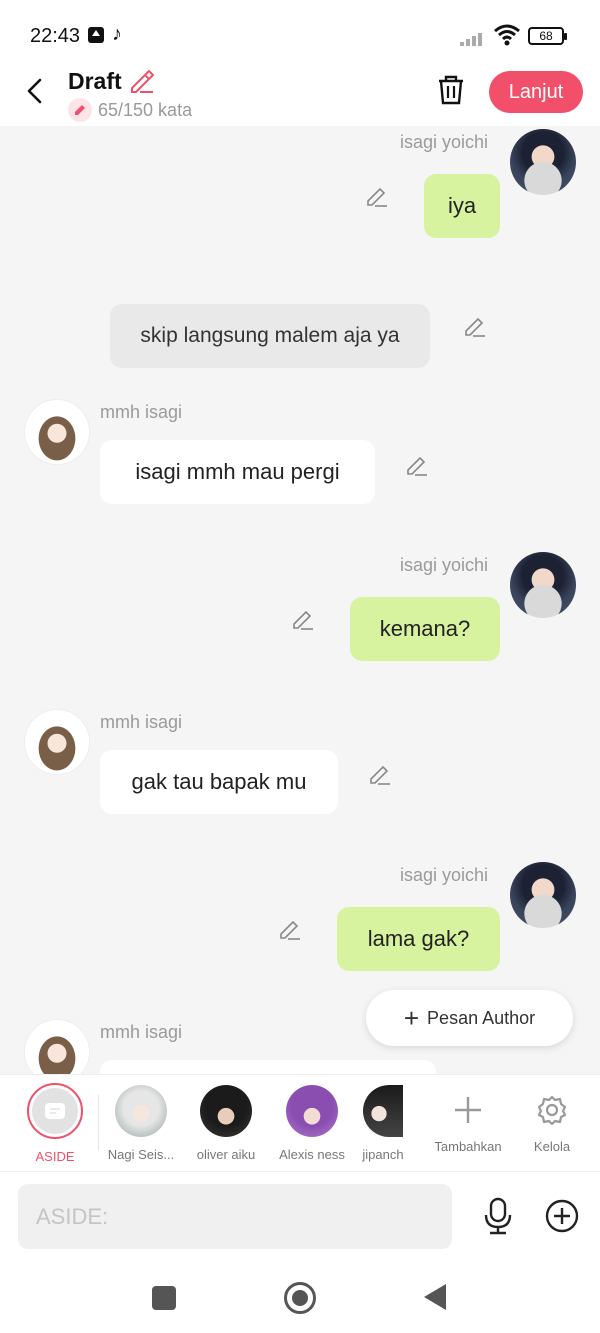 The height and width of the screenshot is (1333, 600). Describe the element at coordinates (55, 1156) in the screenshot. I see `character-label: ASIDE` at that location.